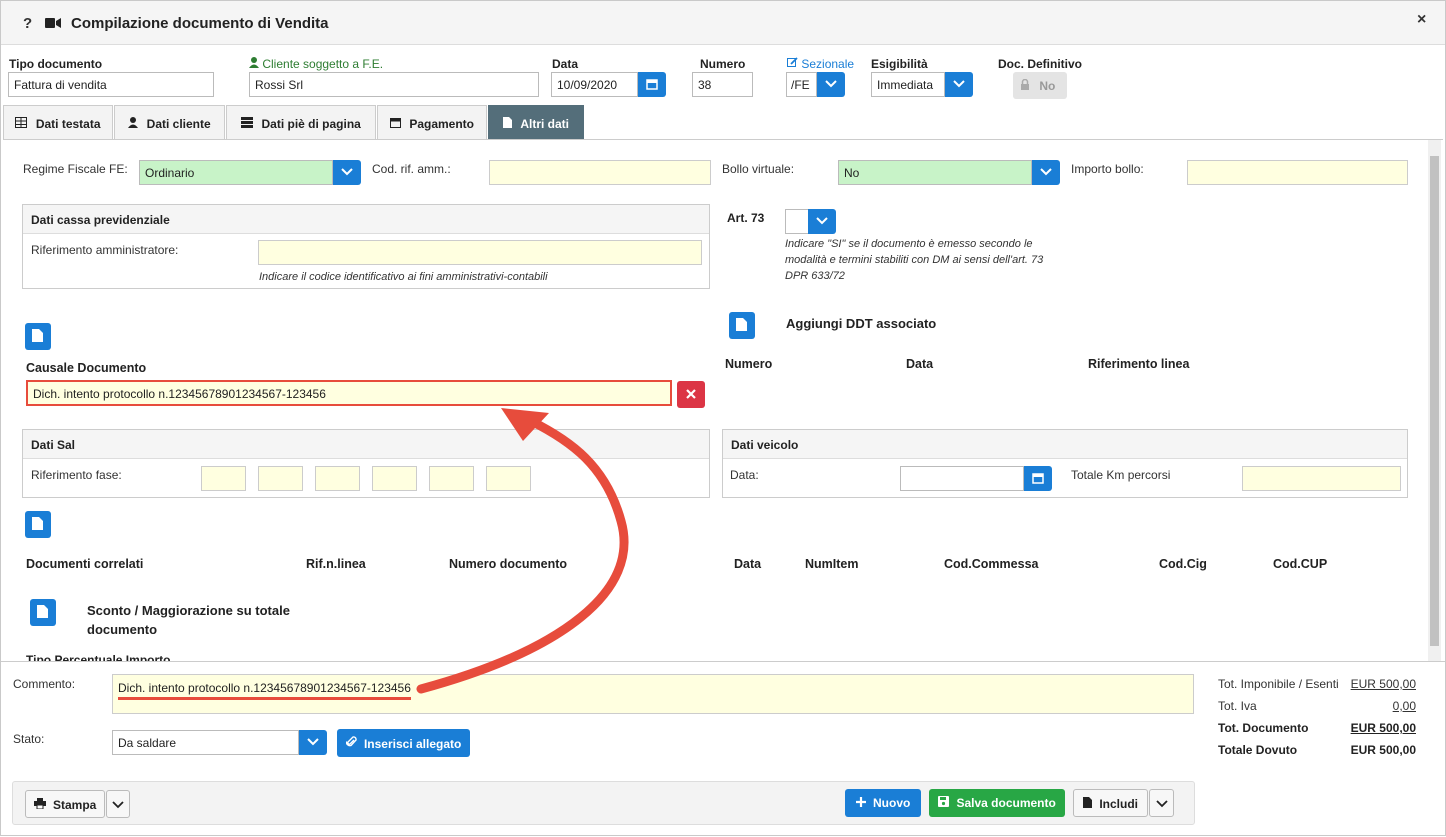  Describe the element at coordinates (746, 218) in the screenshot. I see `art73-label: Art. 73` at that location.